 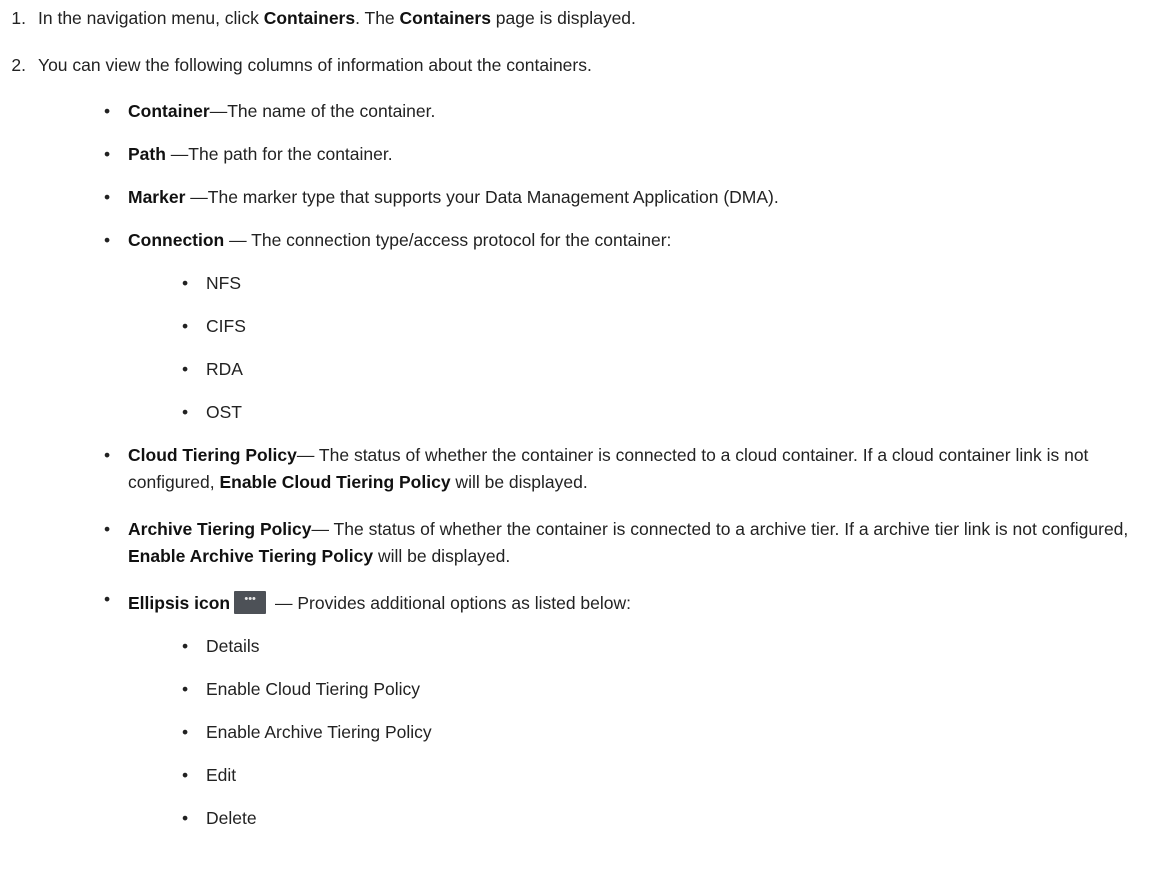 What do you see at coordinates (147, 154) in the screenshot?
I see `term-label: Path` at bounding box center [147, 154].